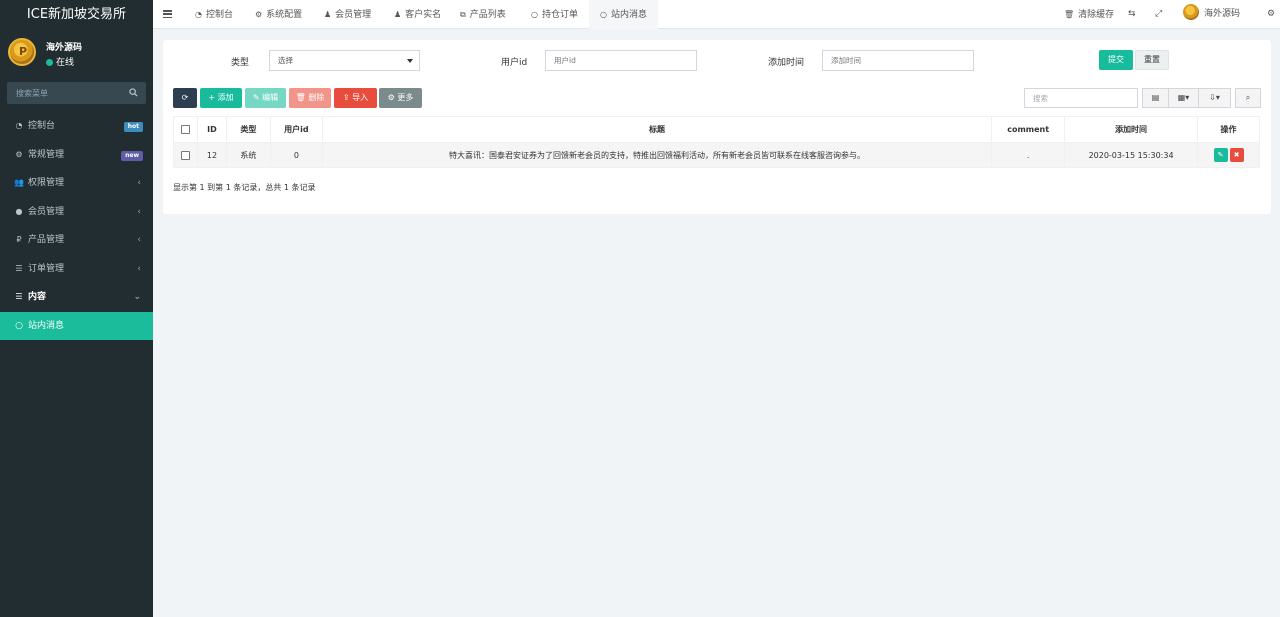  Describe the element at coordinates (417, 14) in the screenshot. I see `tab-real-name: ♟ 客户实名` at that location.